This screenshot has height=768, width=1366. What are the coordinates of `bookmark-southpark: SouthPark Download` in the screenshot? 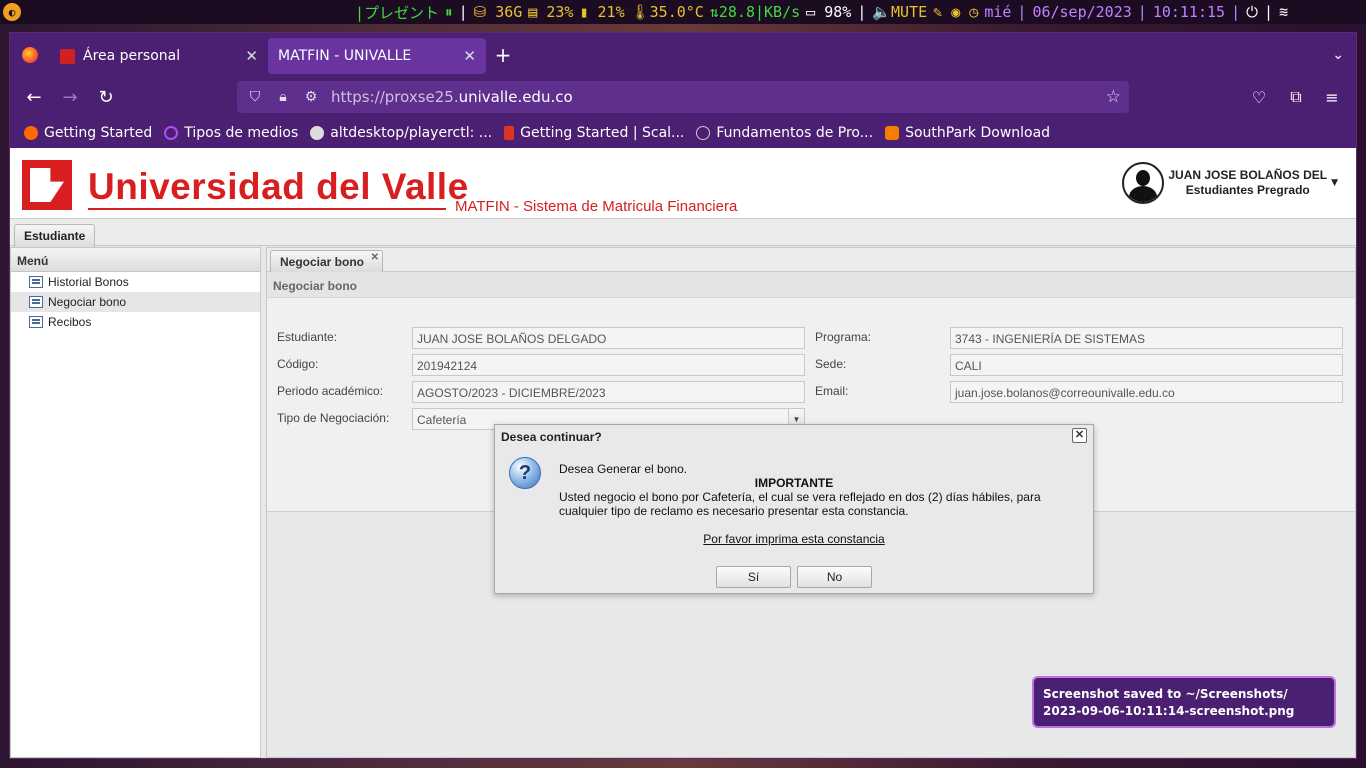 It's located at (967, 133).